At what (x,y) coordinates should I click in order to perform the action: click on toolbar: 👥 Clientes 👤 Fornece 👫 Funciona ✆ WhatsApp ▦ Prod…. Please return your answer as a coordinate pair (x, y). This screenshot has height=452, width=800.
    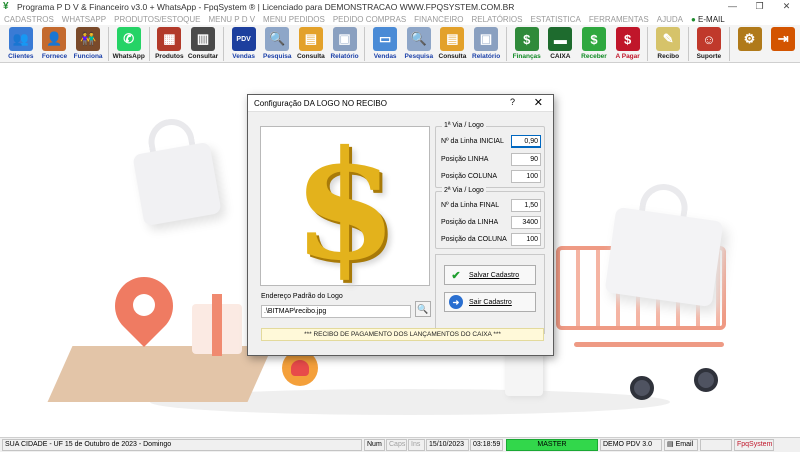
    Looking at the image, I should click on (400, 44).